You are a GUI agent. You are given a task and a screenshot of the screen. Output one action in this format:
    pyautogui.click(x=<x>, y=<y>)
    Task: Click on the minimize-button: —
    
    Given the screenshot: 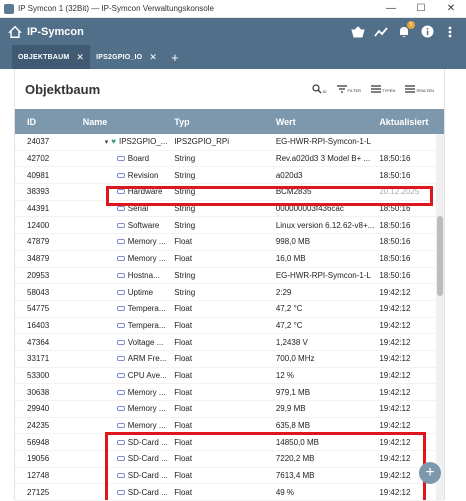 What is the action you would take?
    pyautogui.click(x=391, y=9)
    